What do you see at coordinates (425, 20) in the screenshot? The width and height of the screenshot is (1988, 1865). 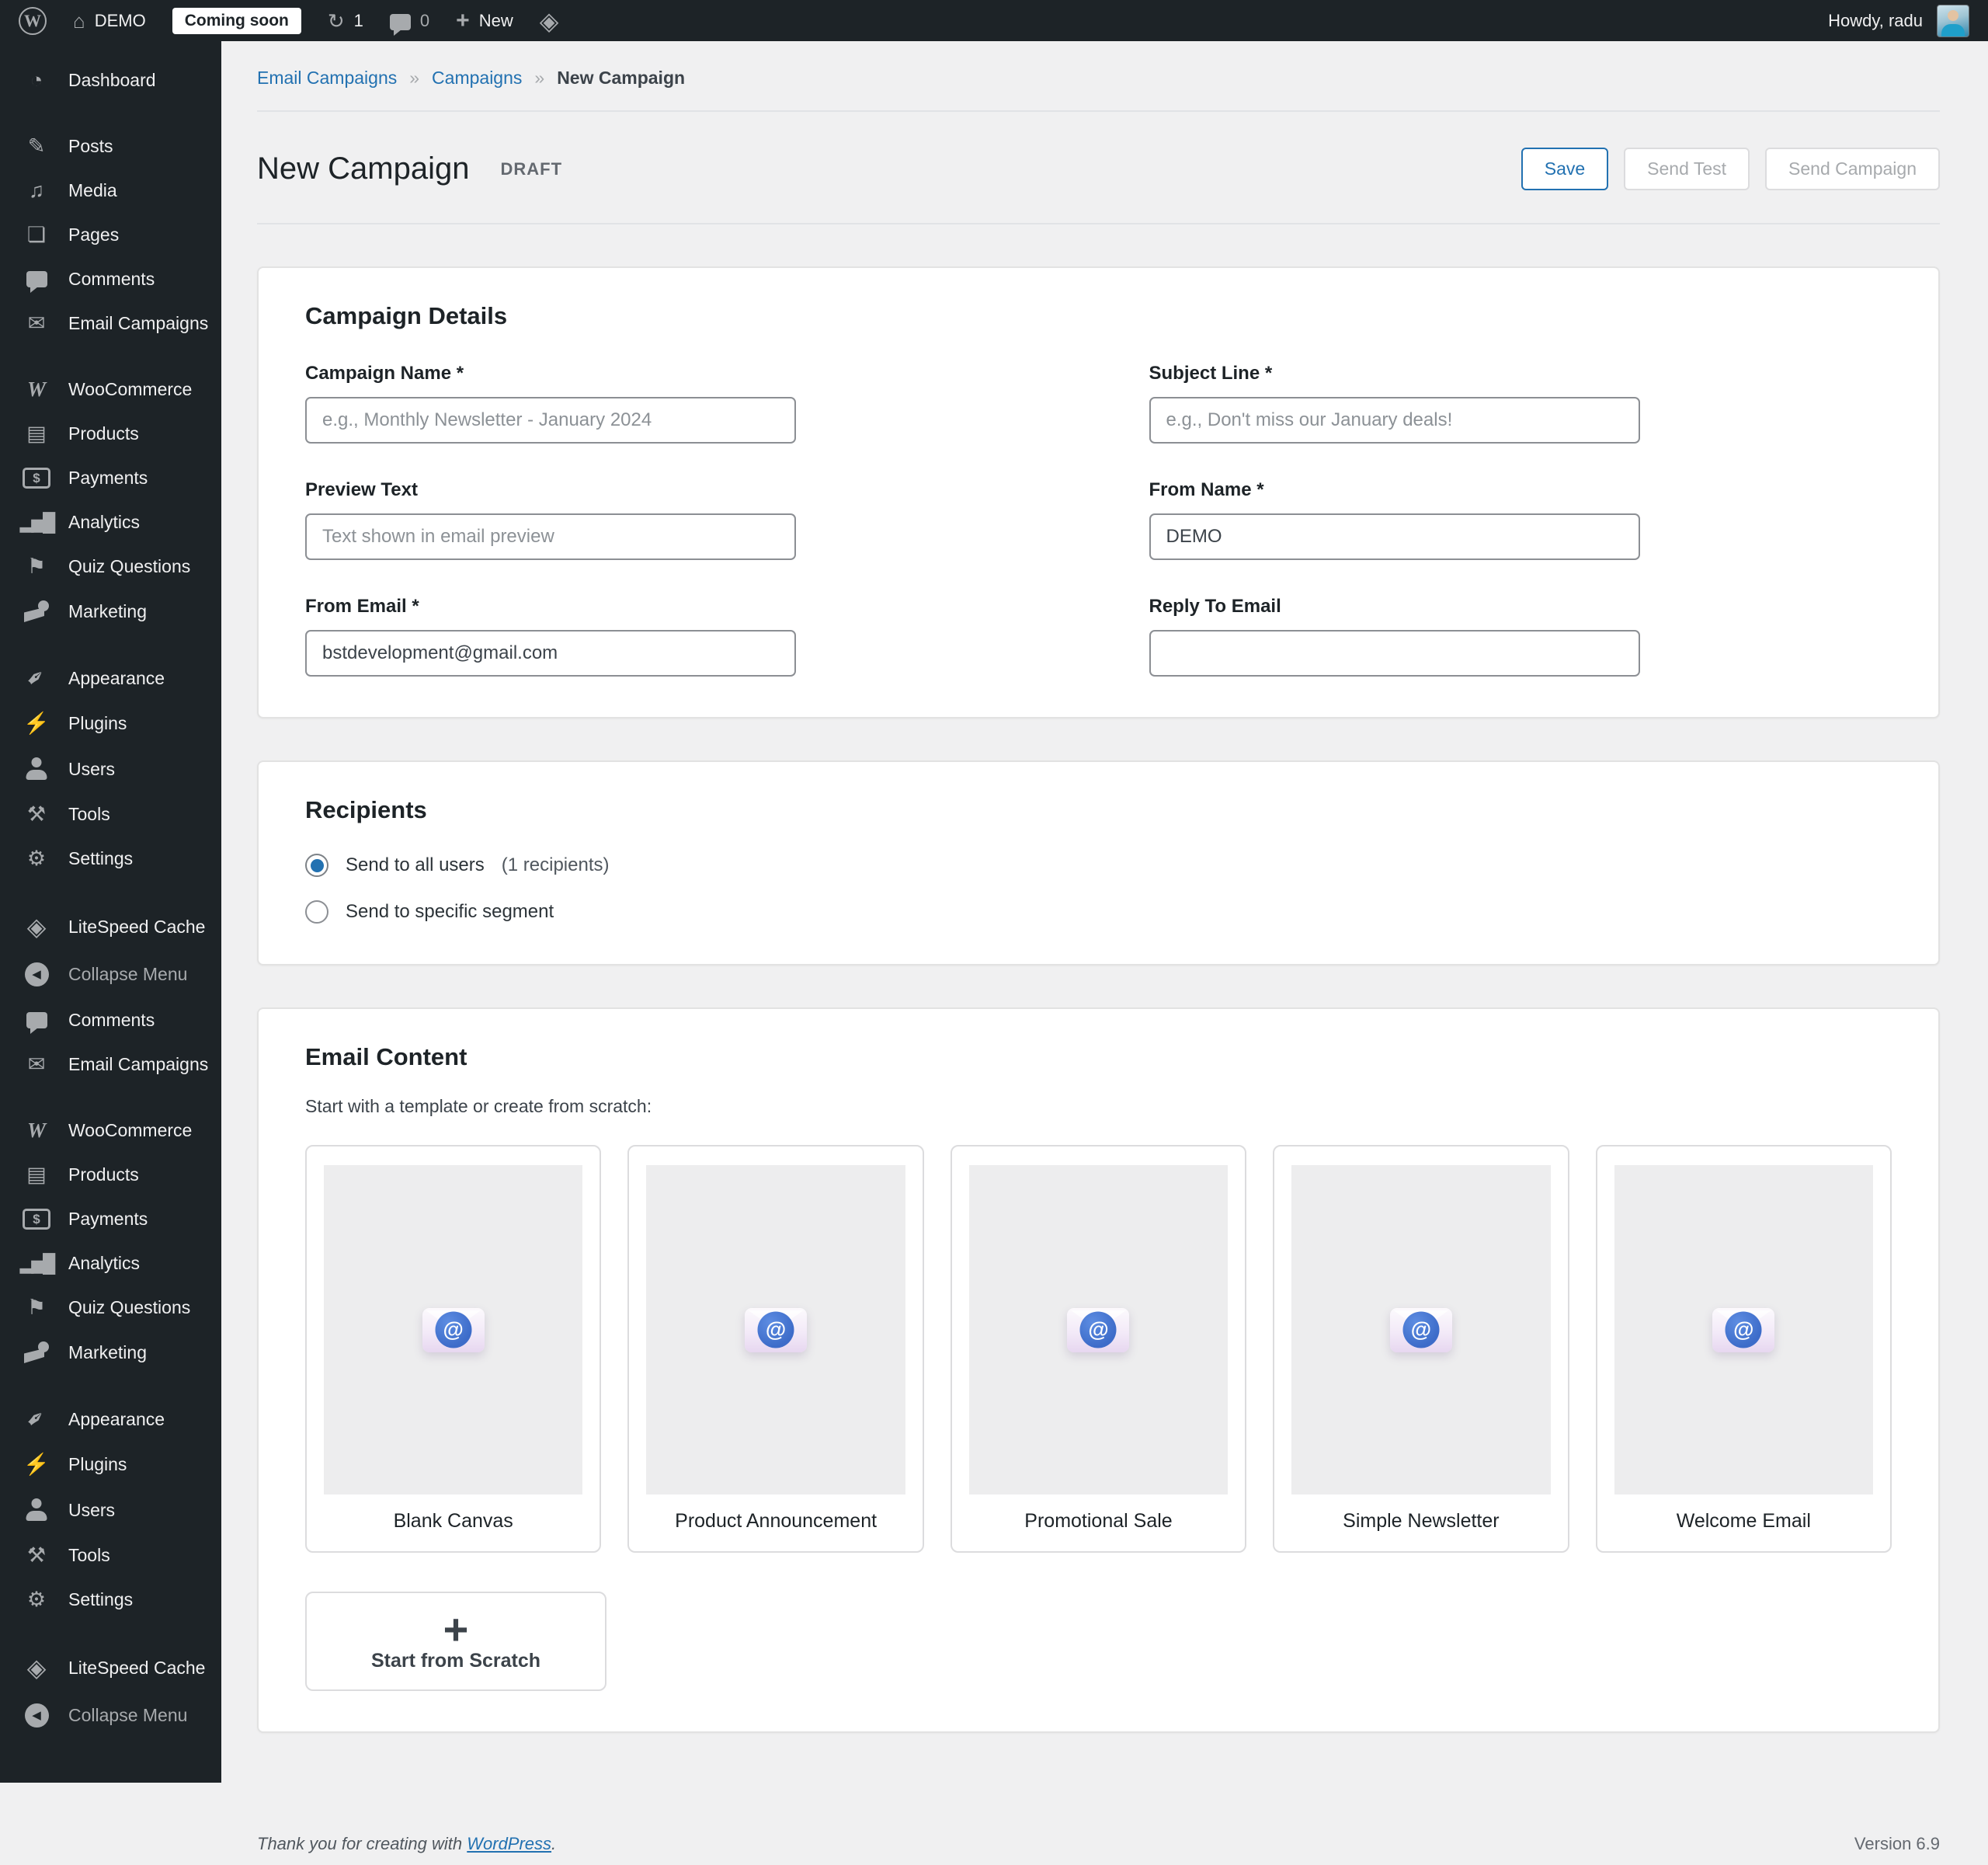 I see `comment-count: 0` at bounding box center [425, 20].